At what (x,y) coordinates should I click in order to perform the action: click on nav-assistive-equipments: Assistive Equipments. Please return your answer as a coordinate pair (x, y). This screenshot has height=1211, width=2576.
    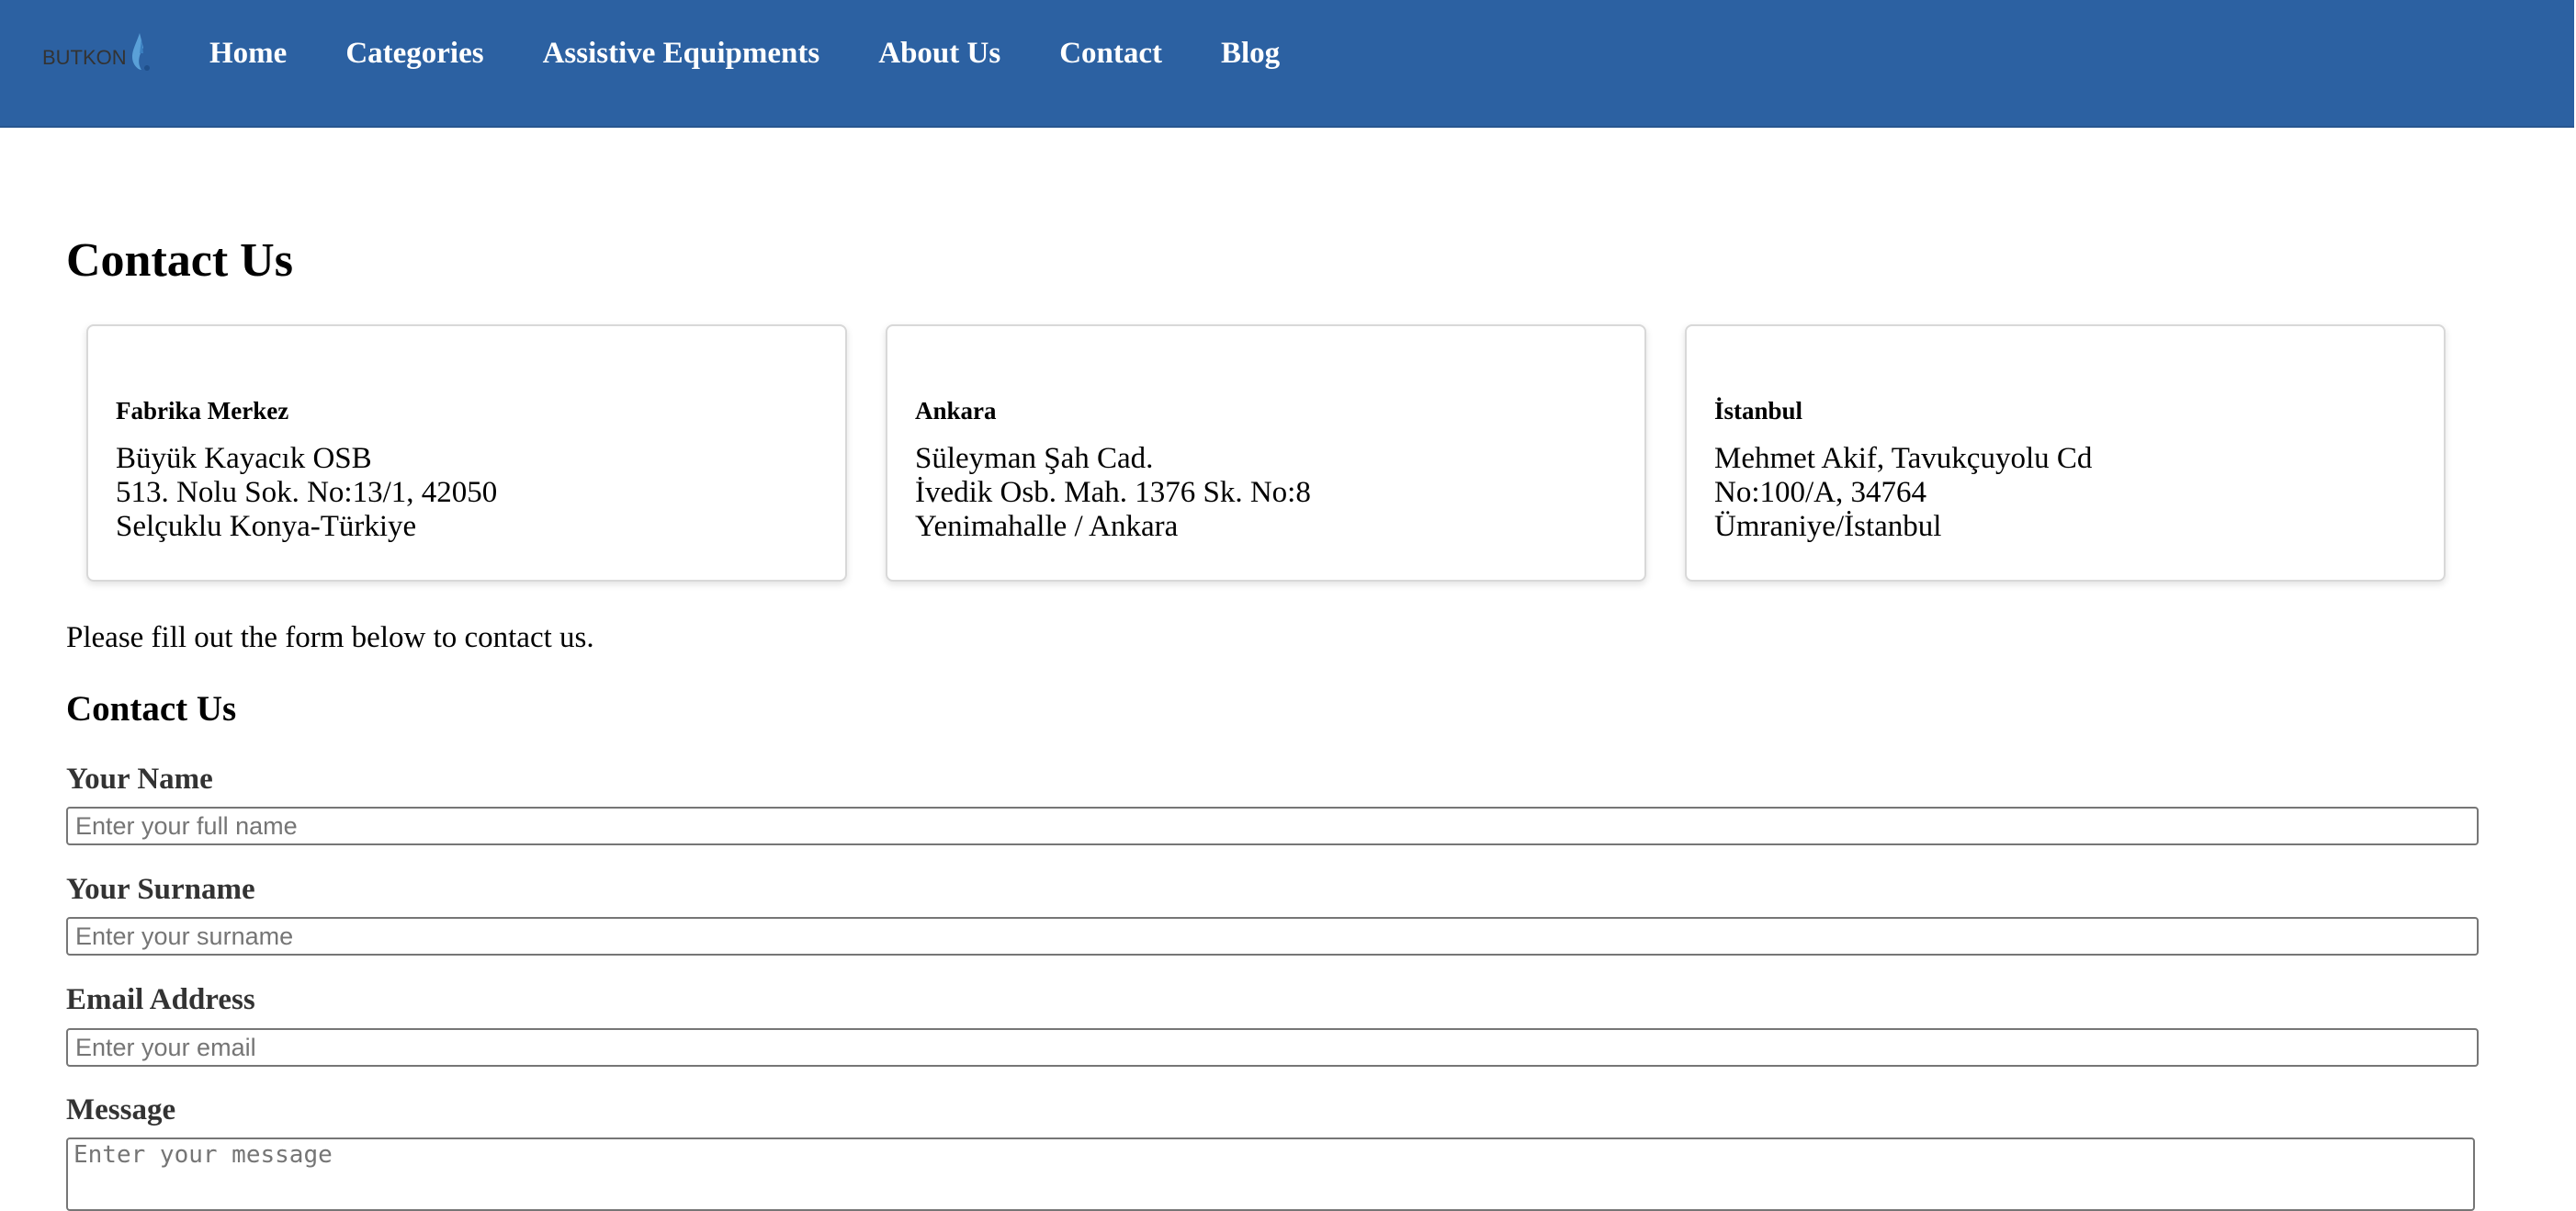
    Looking at the image, I should click on (681, 53).